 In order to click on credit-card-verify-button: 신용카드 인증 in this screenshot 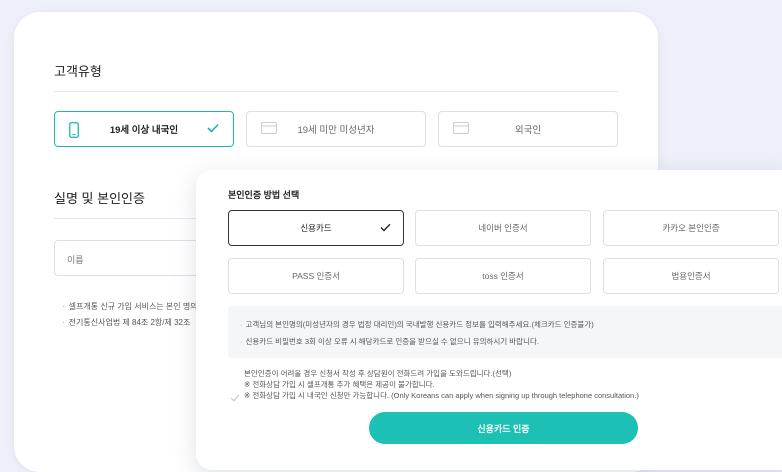, I will do `click(503, 428)`.